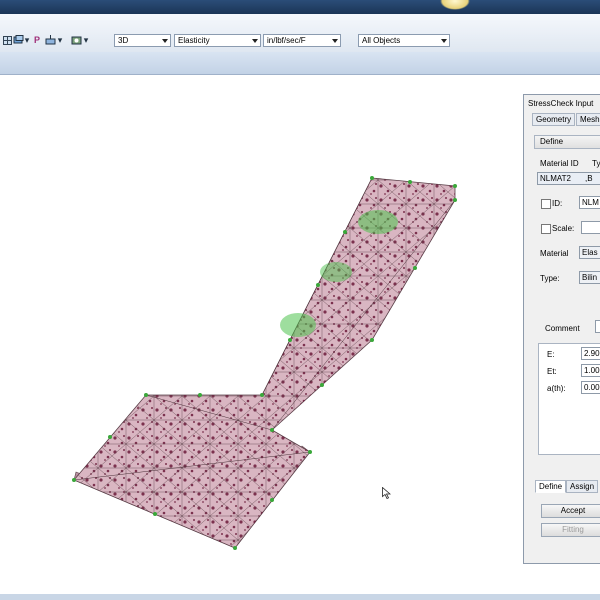  I want to click on material-select: Elas, so click(589, 252).